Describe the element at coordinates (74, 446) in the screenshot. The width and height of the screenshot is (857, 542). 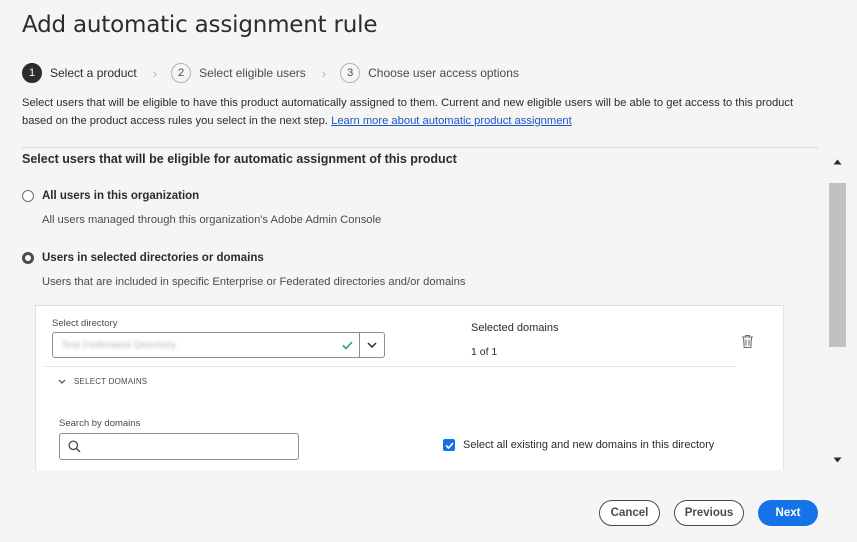
I see `search-icon` at that location.